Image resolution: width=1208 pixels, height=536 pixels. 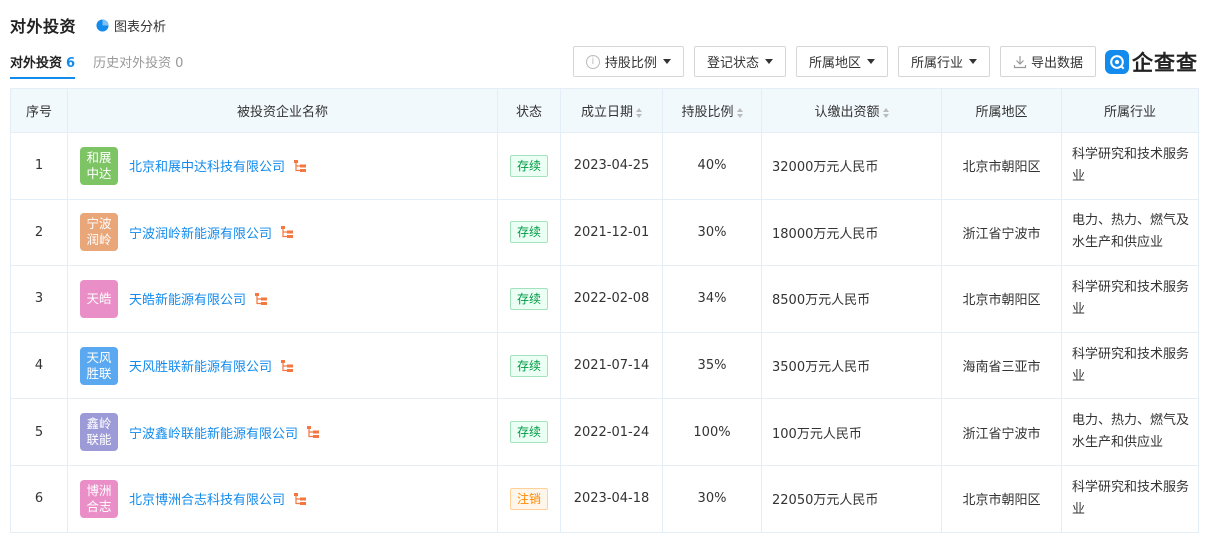 What do you see at coordinates (39, 110) in the screenshot?
I see `col-index: 序号` at bounding box center [39, 110].